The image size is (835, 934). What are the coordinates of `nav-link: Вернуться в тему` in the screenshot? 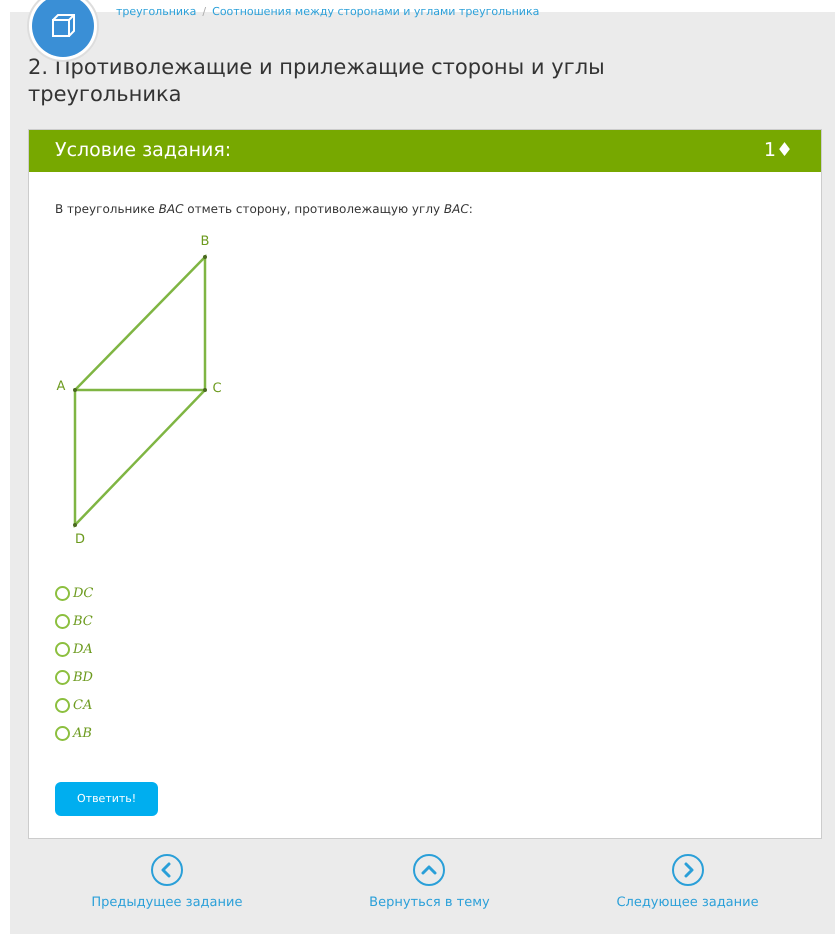 It's located at (429, 902).